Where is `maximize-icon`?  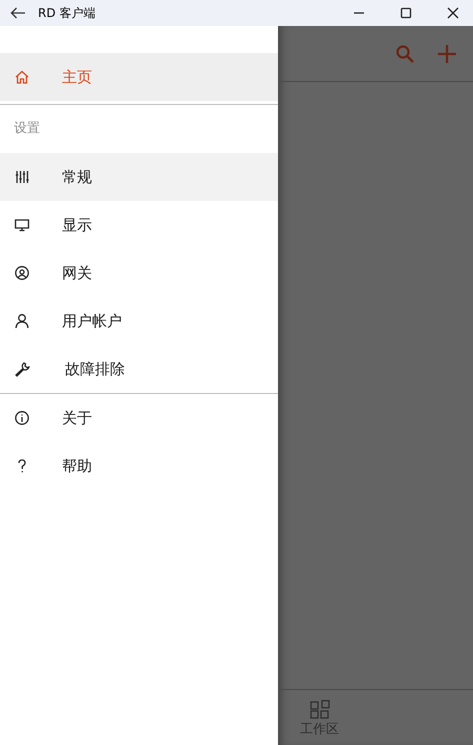 maximize-icon is located at coordinates (406, 13).